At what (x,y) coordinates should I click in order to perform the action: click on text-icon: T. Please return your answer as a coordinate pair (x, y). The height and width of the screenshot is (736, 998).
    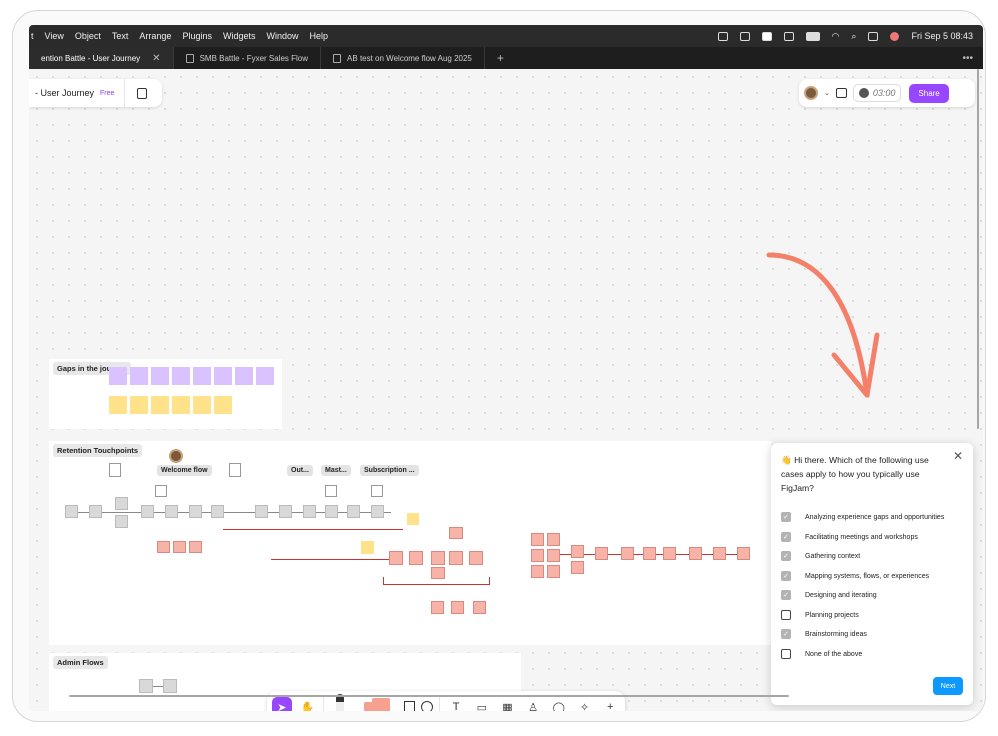
    Looking at the image, I should click on (456, 704).